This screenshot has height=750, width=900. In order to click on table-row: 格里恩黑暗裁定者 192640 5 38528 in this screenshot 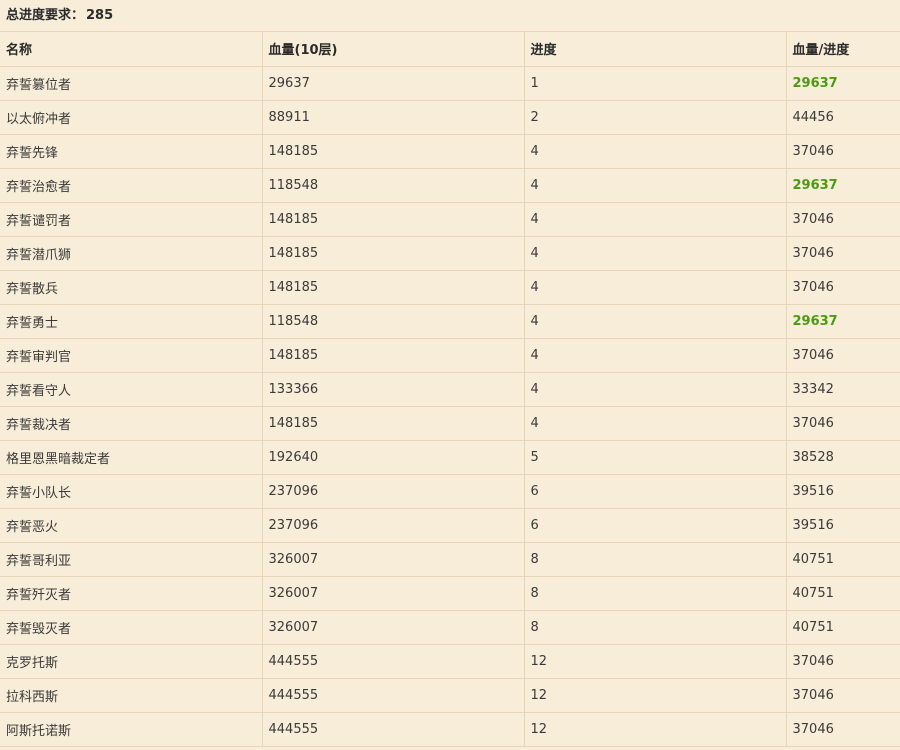, I will do `click(450, 457)`.